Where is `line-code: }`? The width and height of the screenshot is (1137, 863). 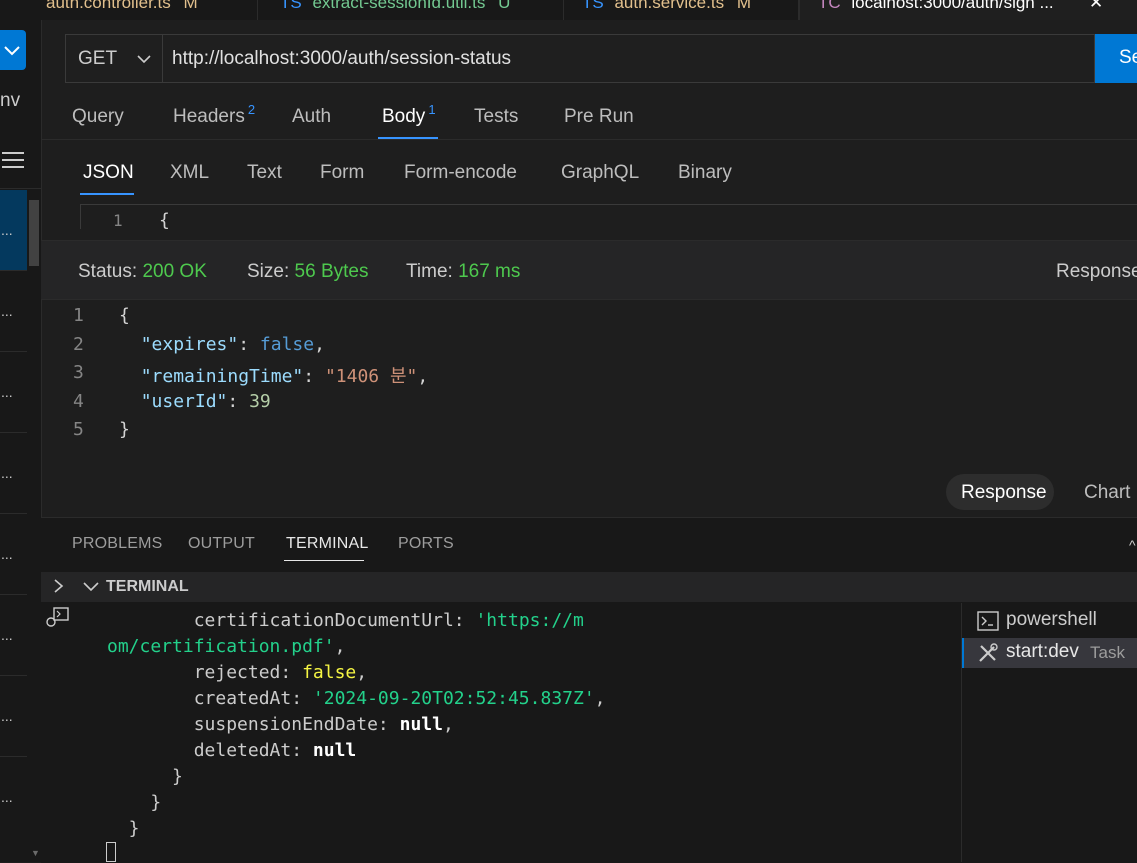 line-code: } is located at coordinates (124, 429).